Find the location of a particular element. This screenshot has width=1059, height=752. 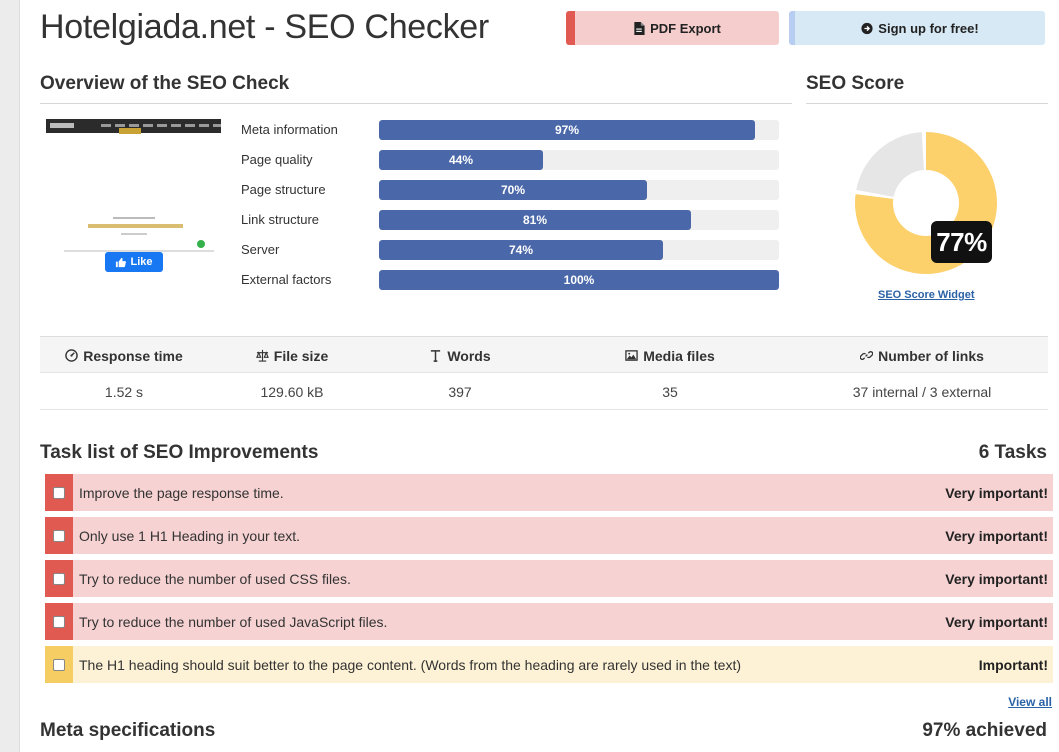

metric-label: Page structure is located at coordinates (283, 189).